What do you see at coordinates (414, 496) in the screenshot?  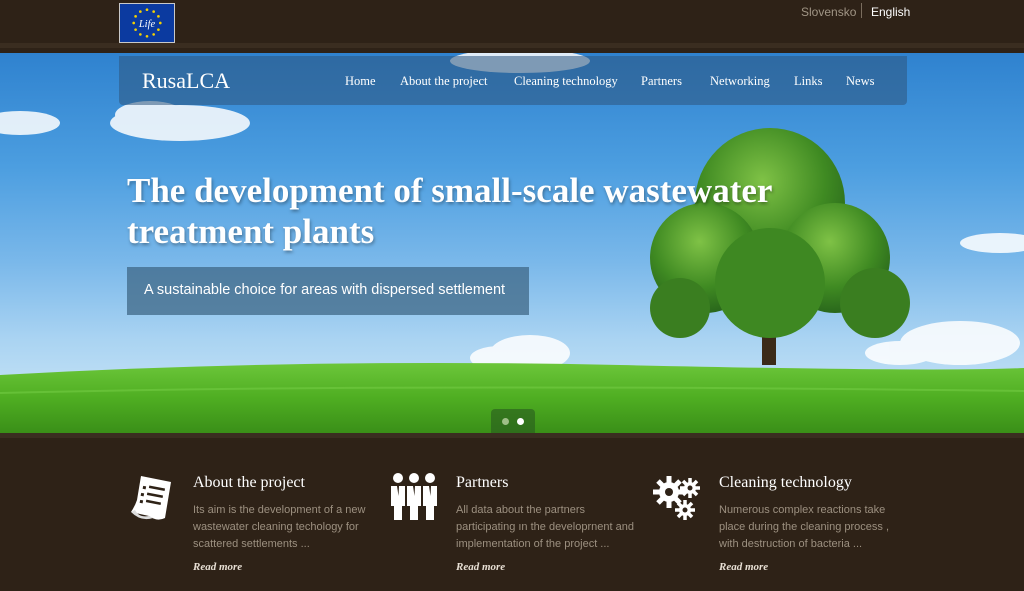 I see `people-group-icon` at bounding box center [414, 496].